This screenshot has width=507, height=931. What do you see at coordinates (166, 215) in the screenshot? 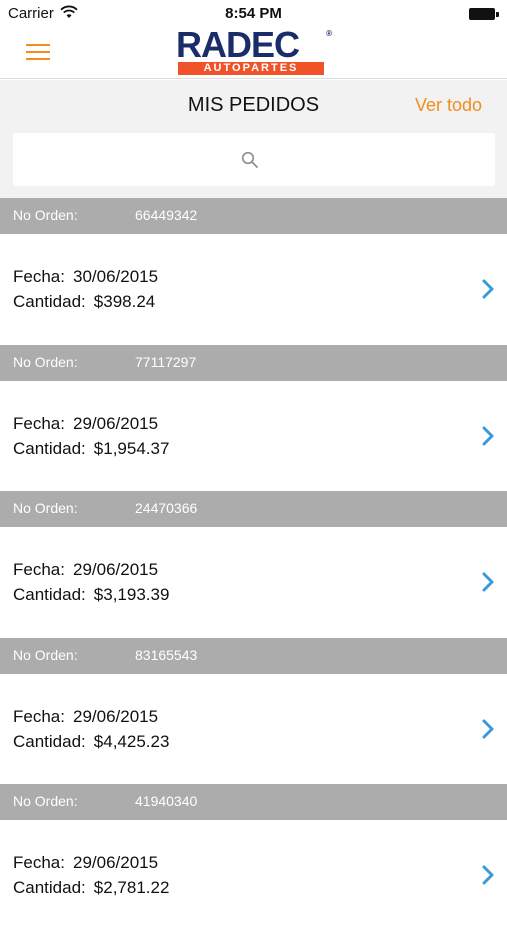
I see `order-number: 66449342` at bounding box center [166, 215].